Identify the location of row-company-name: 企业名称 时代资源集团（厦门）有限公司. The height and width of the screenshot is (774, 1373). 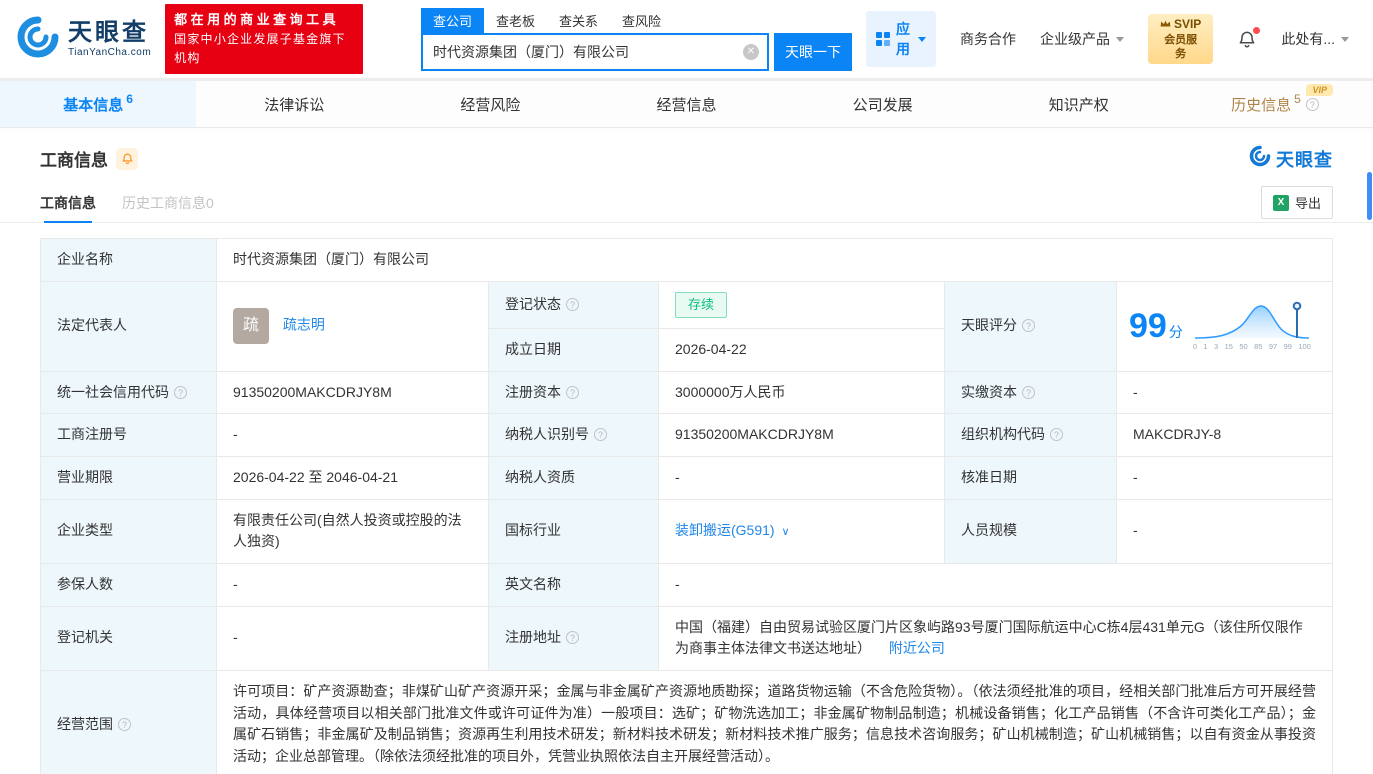
(686, 260).